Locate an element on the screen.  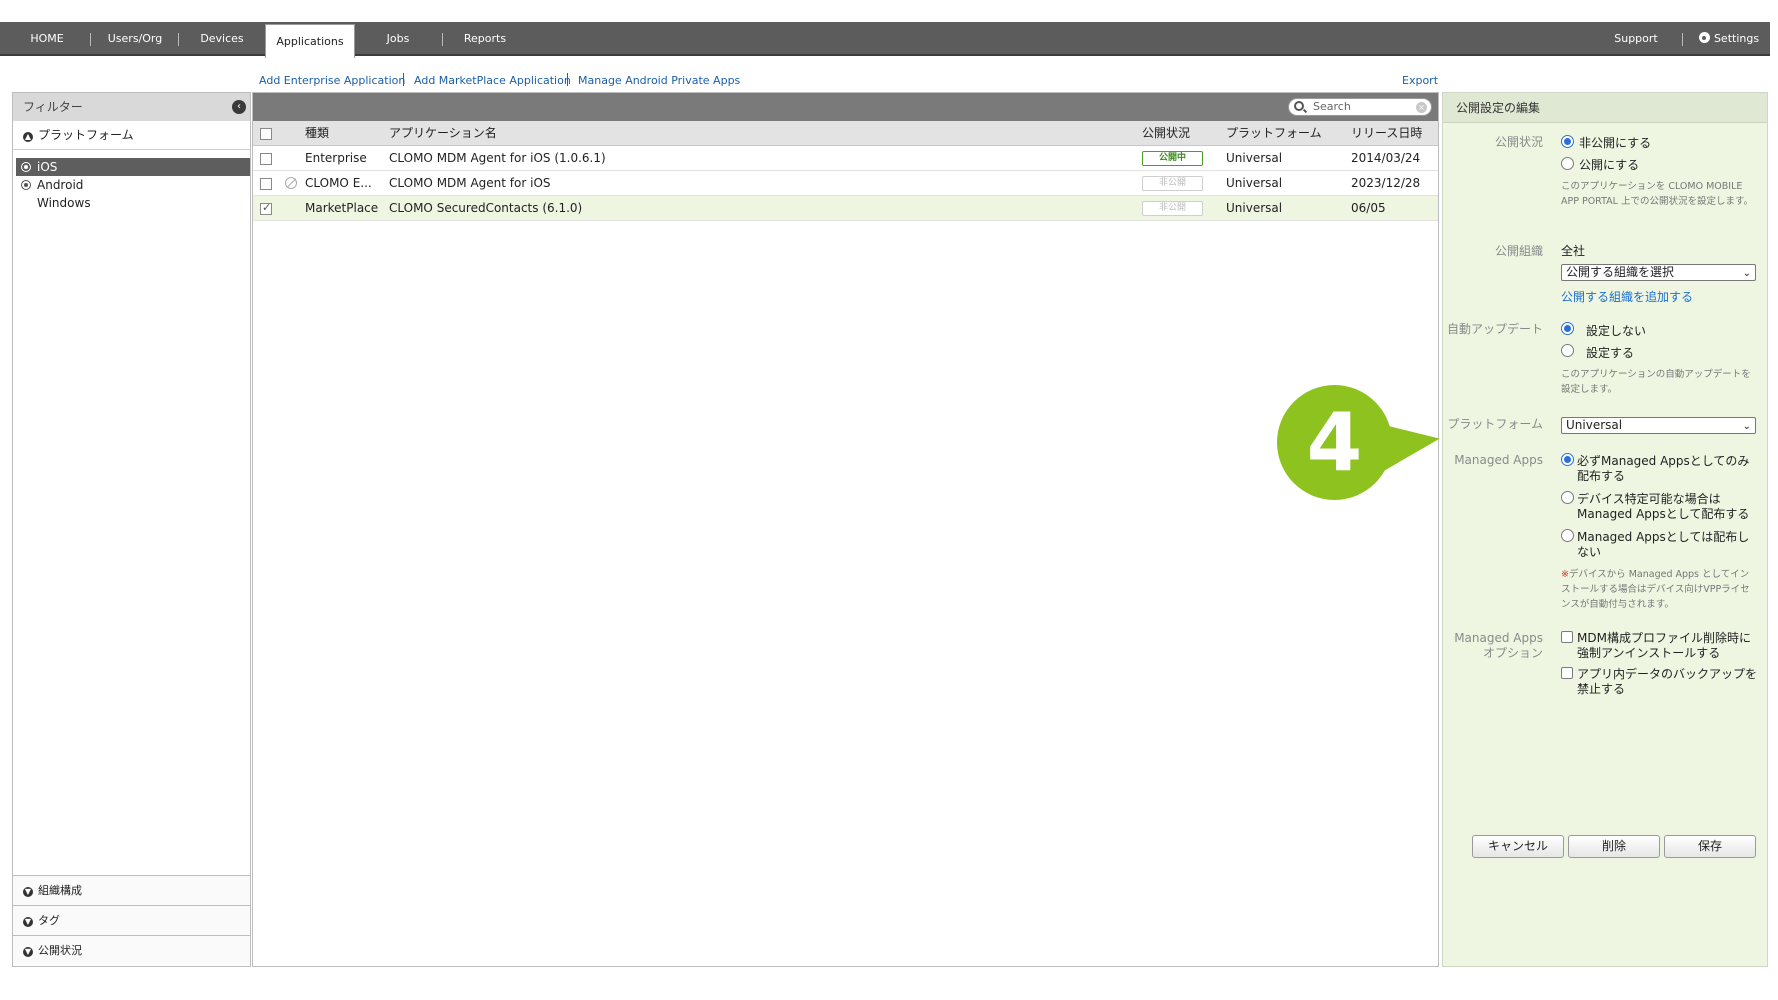
col-platform: プラットフォーム is located at coordinates (1274, 133).